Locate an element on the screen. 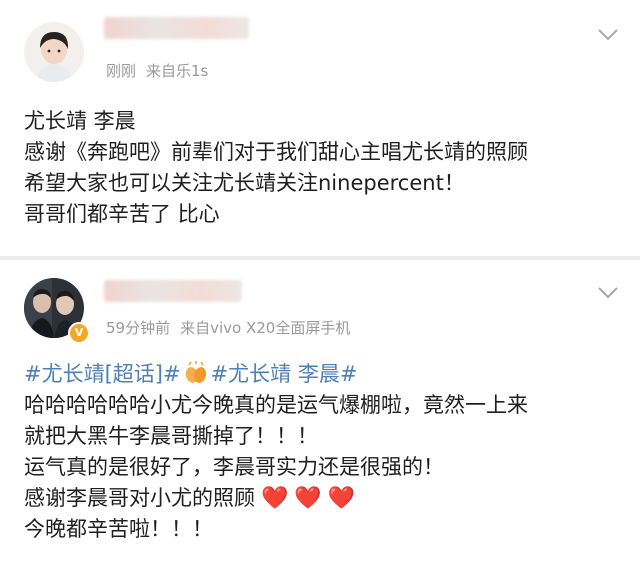 The image size is (640, 575). user-avatar is located at coordinates (54, 52).